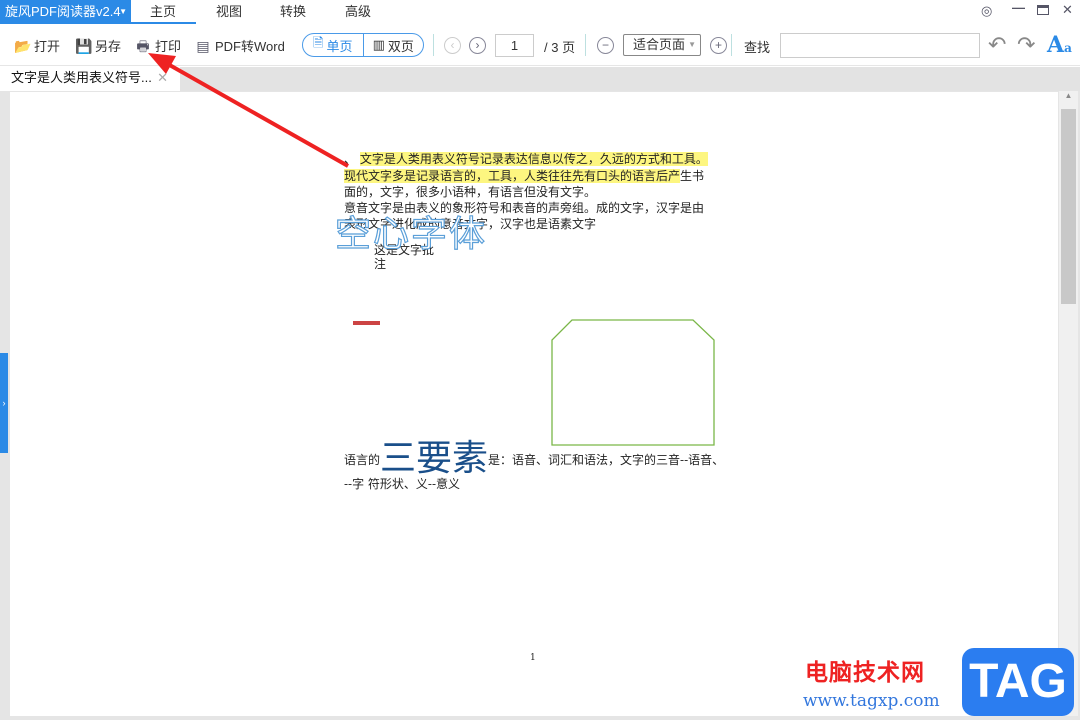  Describe the element at coordinates (203, 45) in the screenshot. I see `word-icon: ▤` at that location.